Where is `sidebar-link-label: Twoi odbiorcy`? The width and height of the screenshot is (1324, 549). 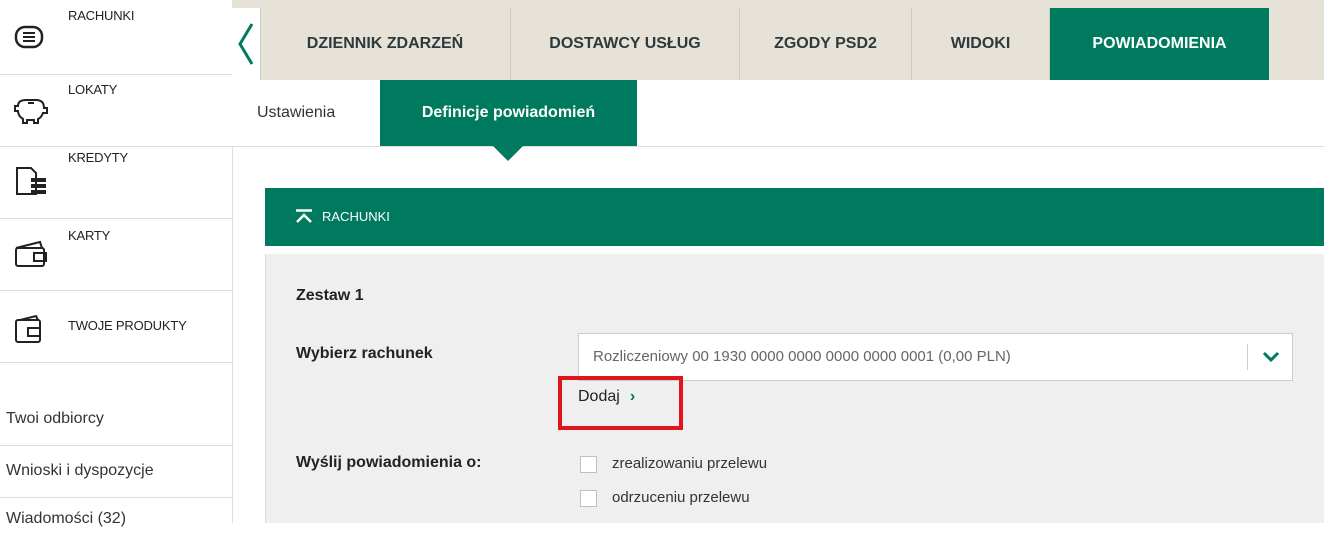
sidebar-link-label: Twoi odbiorcy is located at coordinates (55, 418).